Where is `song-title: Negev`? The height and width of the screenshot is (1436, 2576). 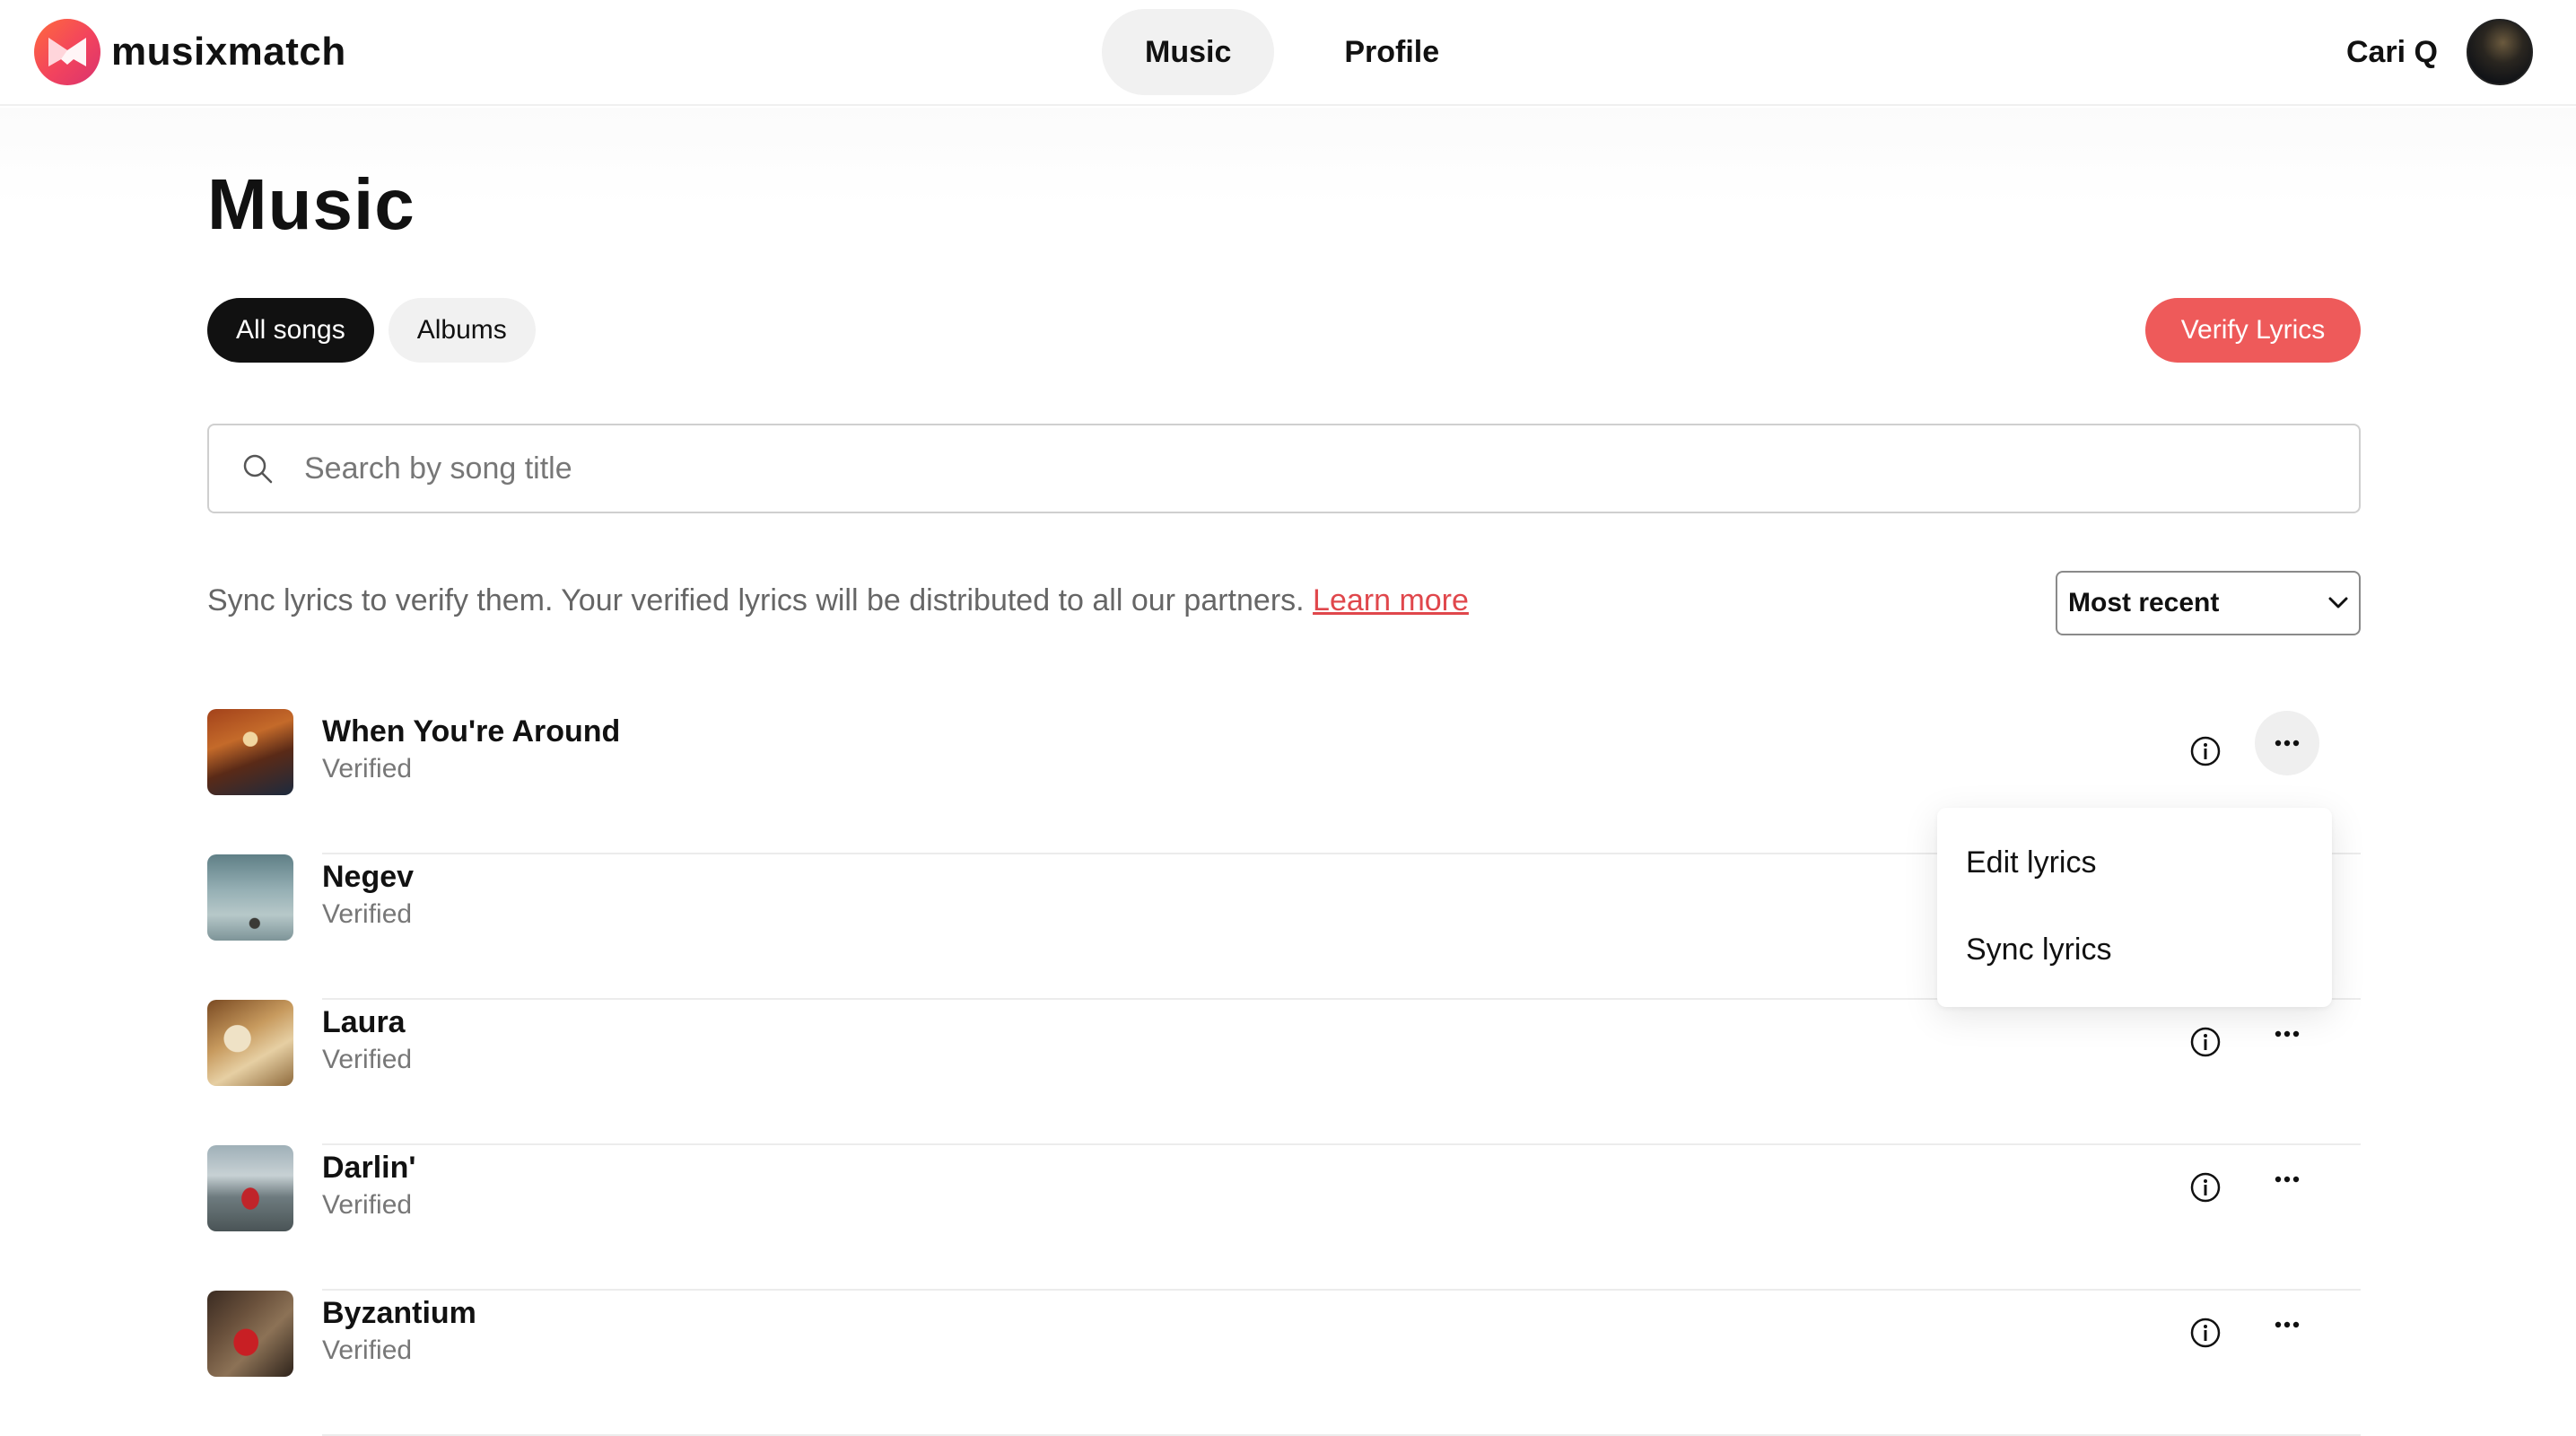
song-title: Negev is located at coordinates (368, 877).